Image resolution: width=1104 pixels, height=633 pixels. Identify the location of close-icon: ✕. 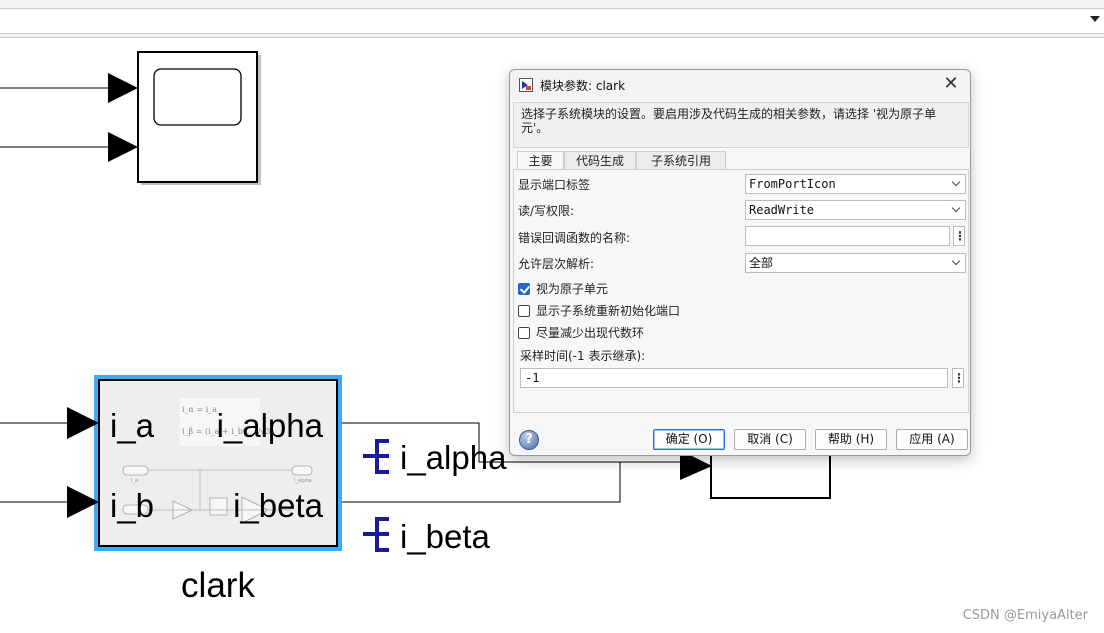
(951, 84).